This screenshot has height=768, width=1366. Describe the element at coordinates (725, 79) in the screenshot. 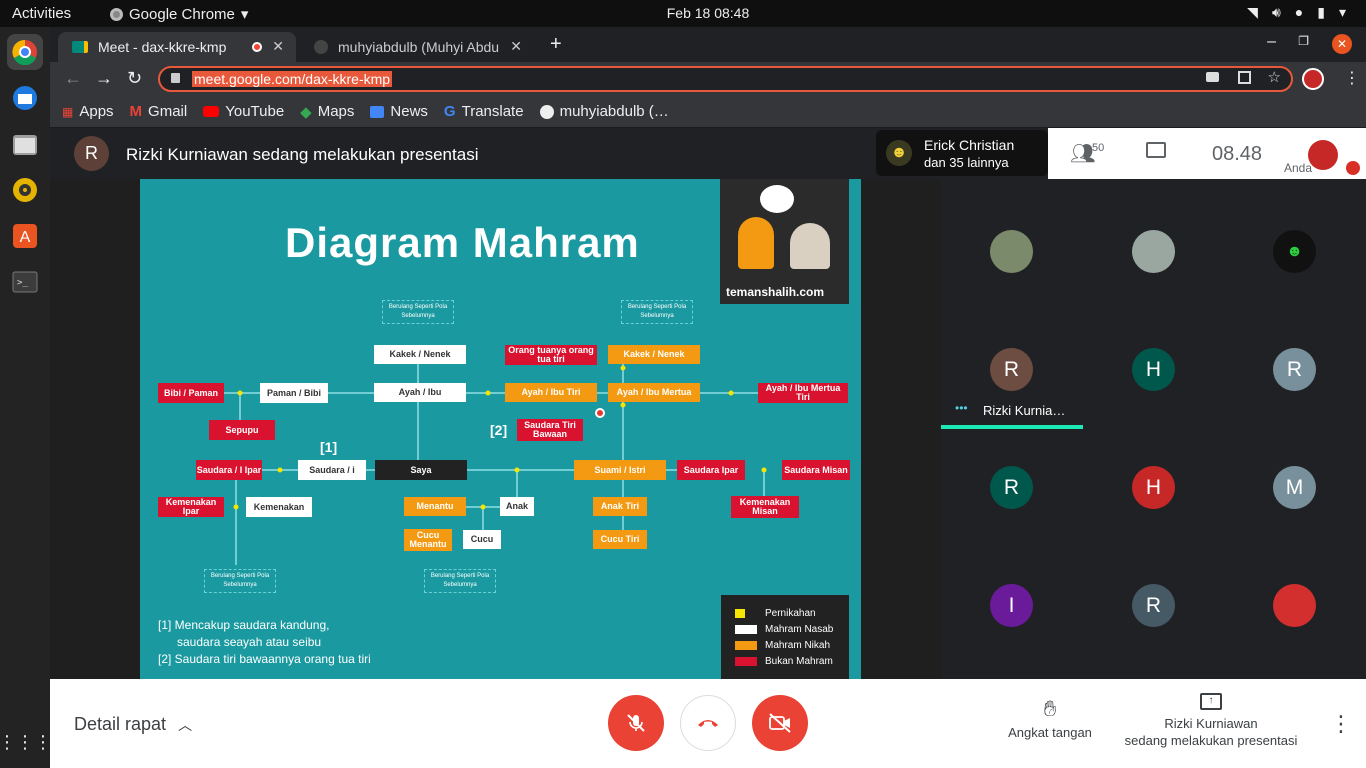

I see `address-bar: meet.google.com/dax-kkre-kmp ☆` at that location.